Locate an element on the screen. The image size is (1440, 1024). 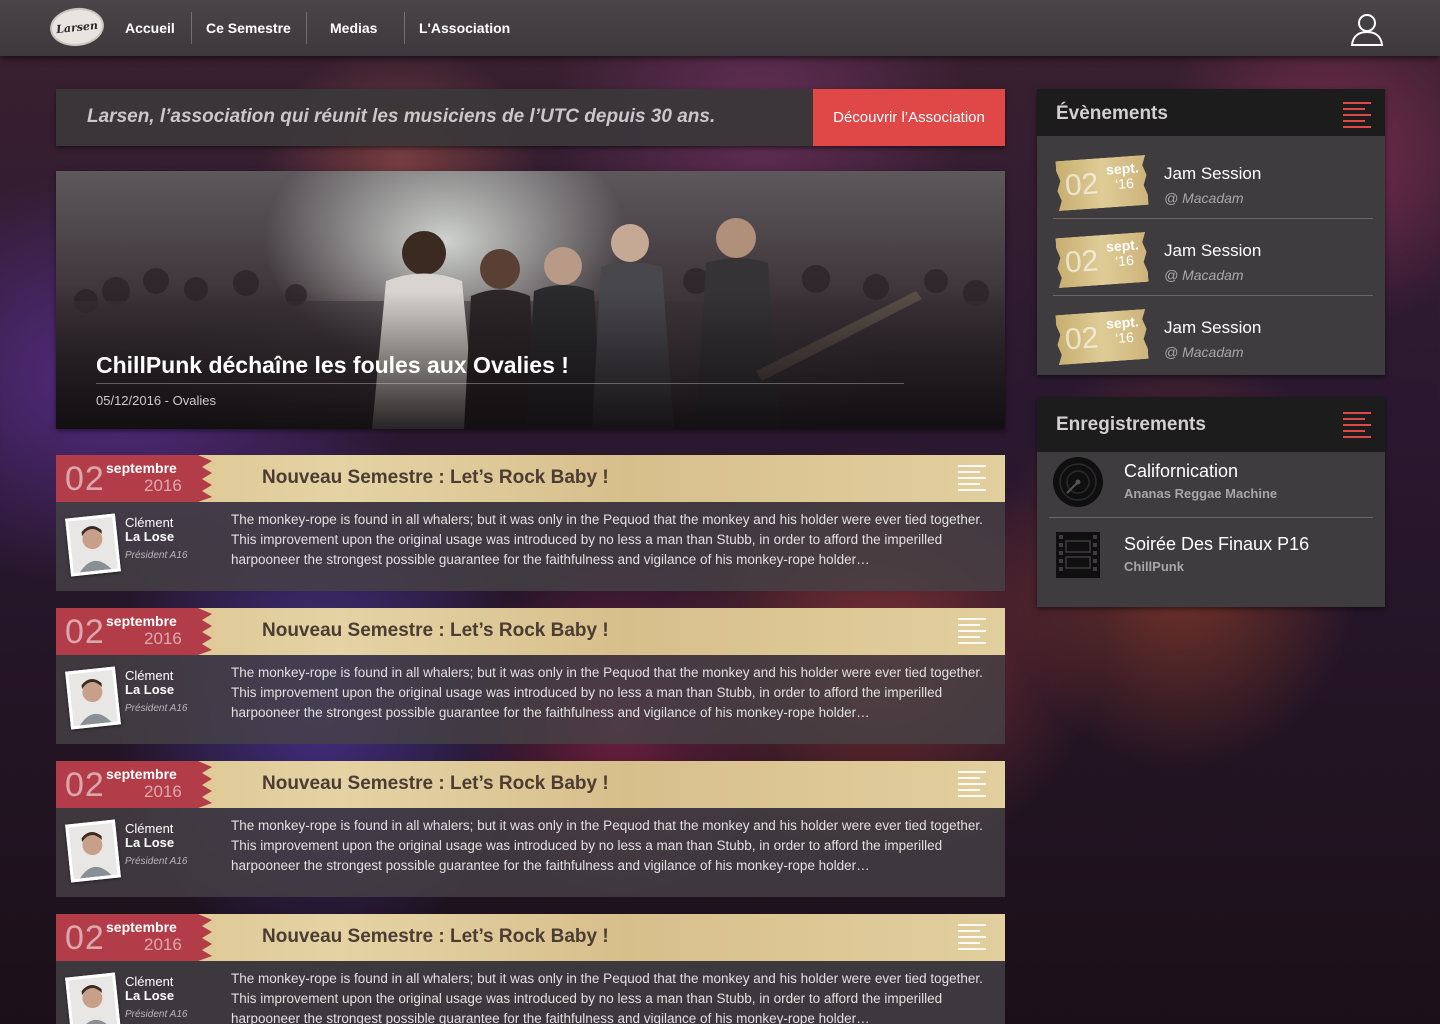
recording-item: Soirée Des Finaux P16 ChillPunk is located at coordinates (1211, 558).